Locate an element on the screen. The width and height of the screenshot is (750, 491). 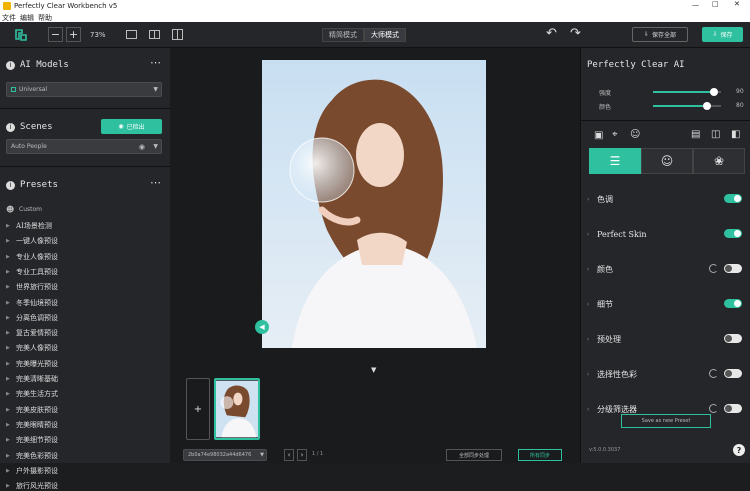
file-select: 2b0a74e98032a44d6476 ▼ is located at coordinates (225, 455).